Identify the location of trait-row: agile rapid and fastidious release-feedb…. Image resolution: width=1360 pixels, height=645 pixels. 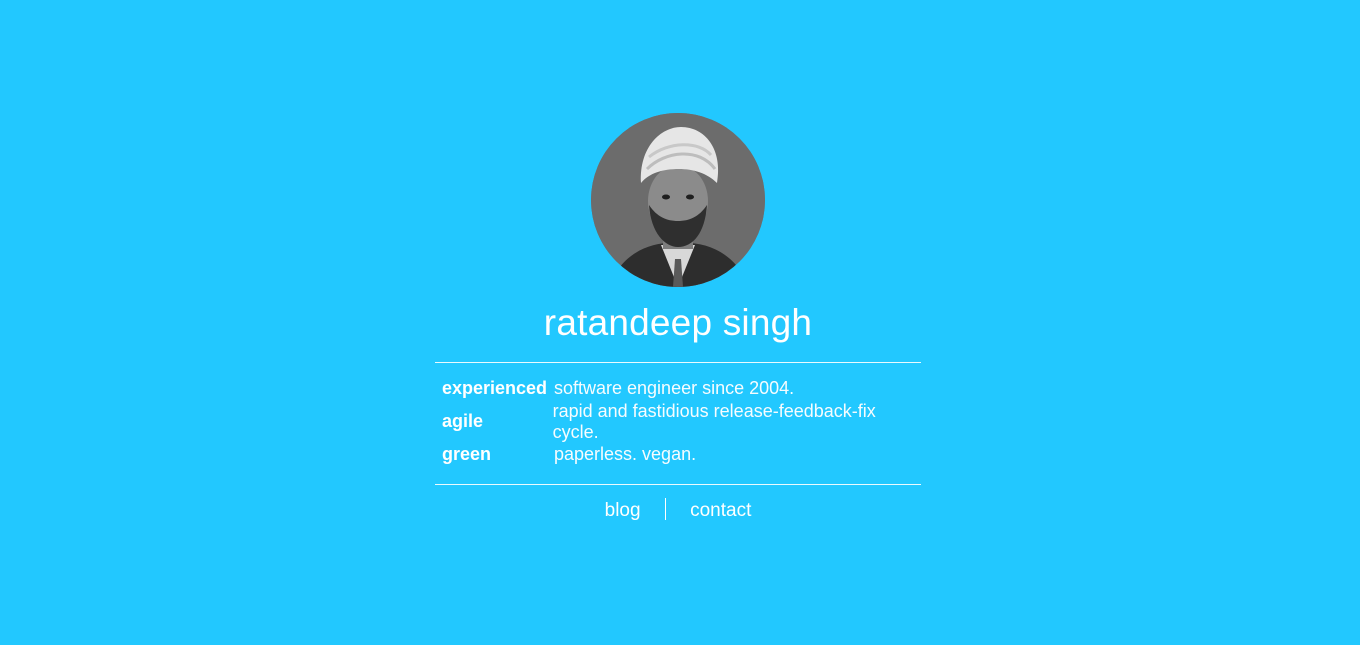
(682, 421).